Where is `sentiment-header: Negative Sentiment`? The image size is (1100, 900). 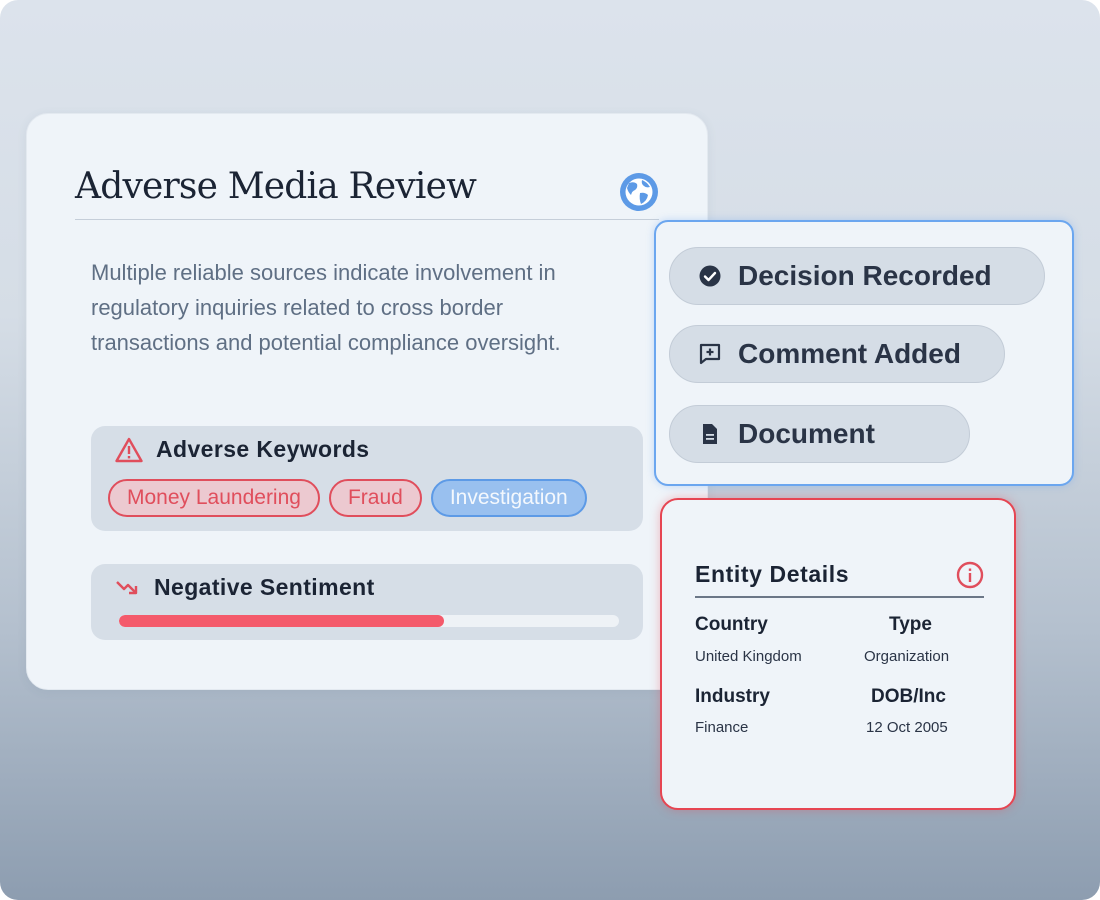 sentiment-header: Negative Sentiment is located at coordinates (245, 587).